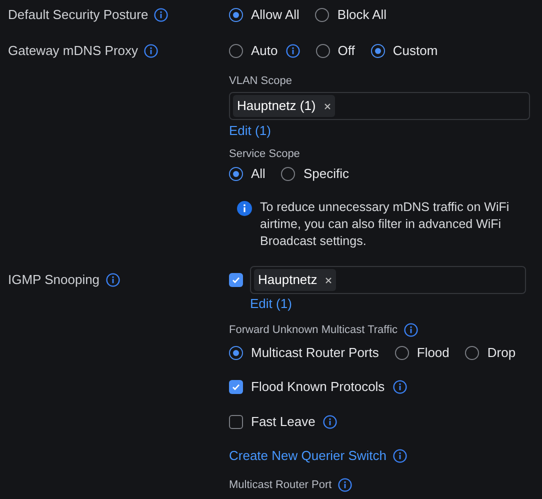  I want to click on tag-label: Hauptnetz (1), so click(276, 106).